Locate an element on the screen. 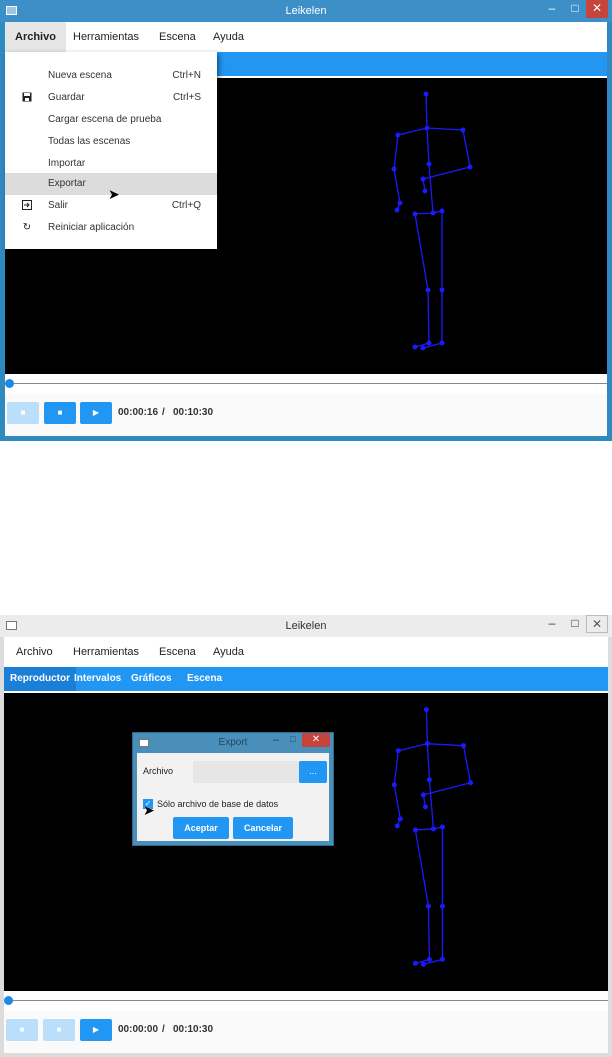 This screenshot has height=1057, width=612. menu-item-label: Nueva escena is located at coordinates (80, 75).